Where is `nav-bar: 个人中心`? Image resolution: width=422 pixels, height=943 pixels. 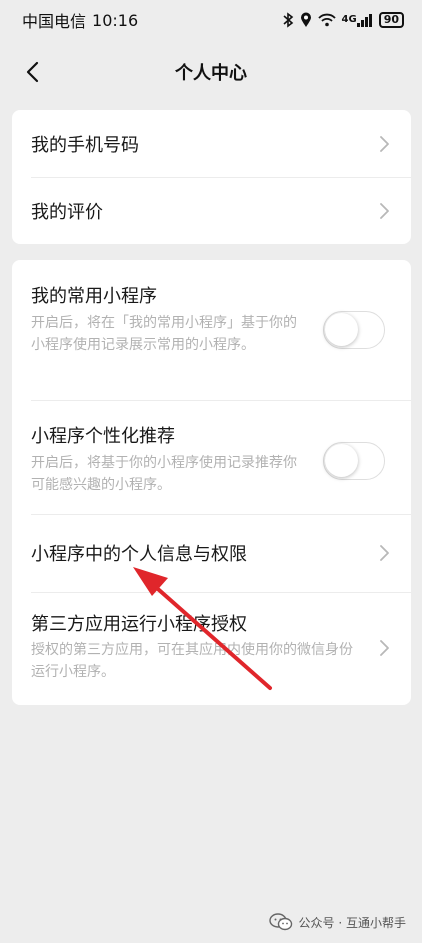
nav-bar: 个人中心 is located at coordinates (211, 72).